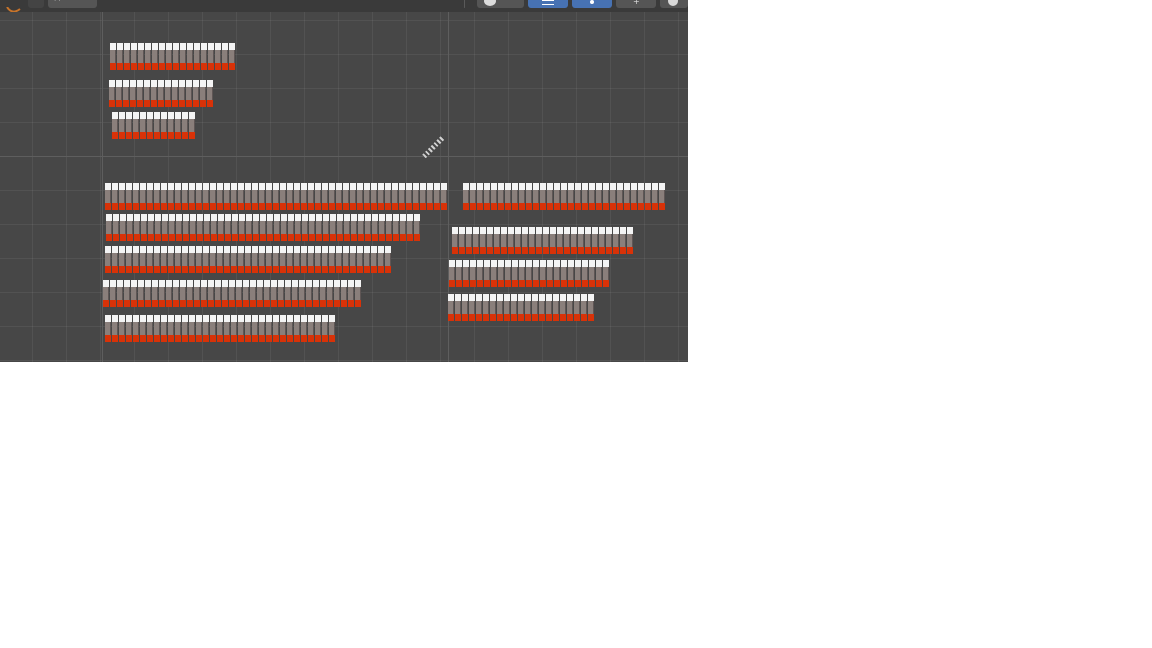 The image size is (1152, 648). I want to click on logo-icon, so click(14, 6).